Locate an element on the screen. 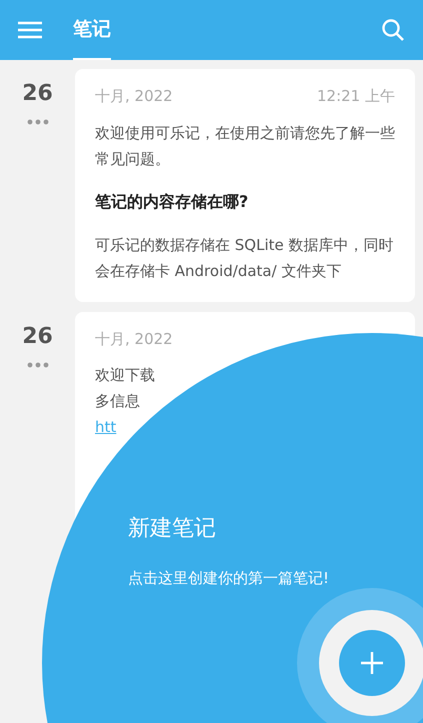 The width and height of the screenshot is (423, 723). note-heading: 笔记的内容存储在哪? is located at coordinates (172, 201).